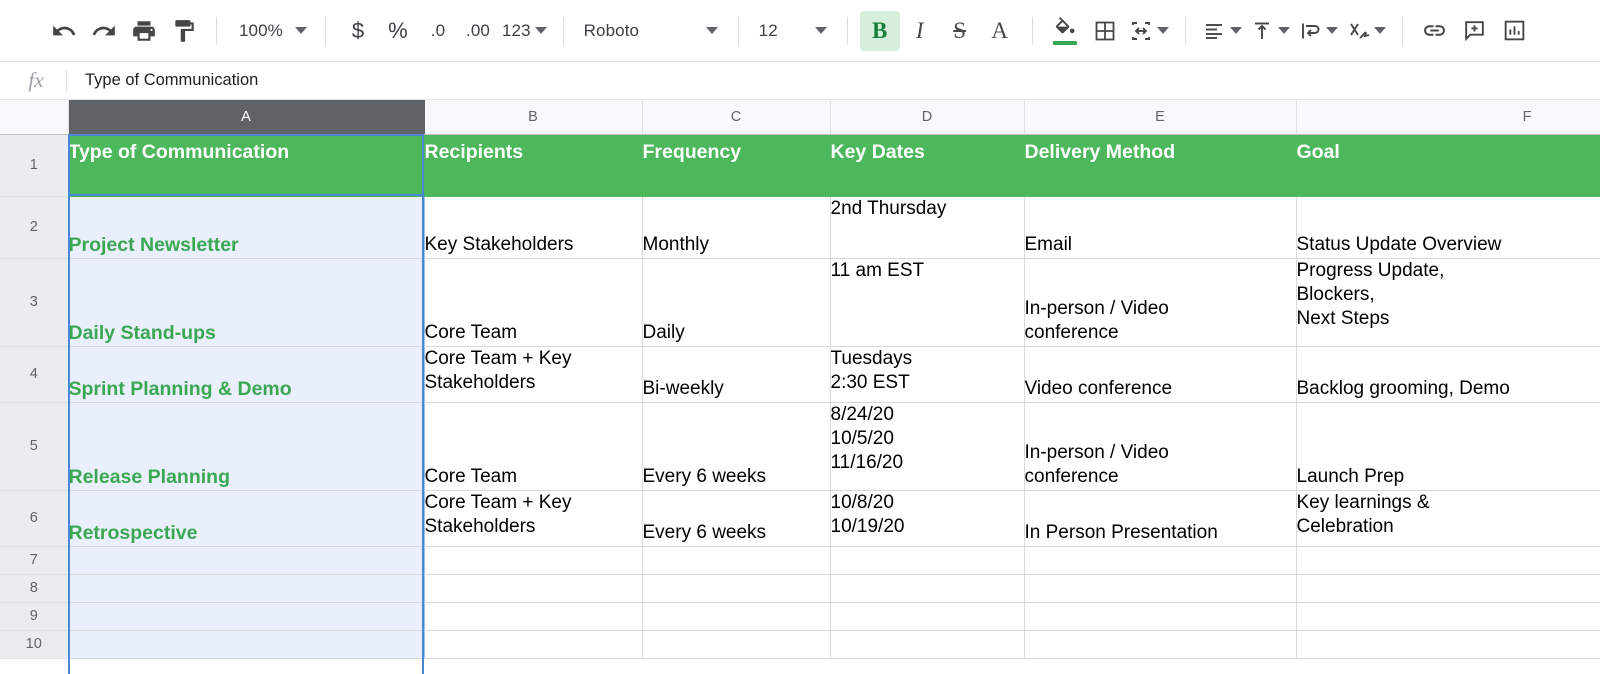 This screenshot has height=674, width=1600. What do you see at coordinates (246, 227) in the screenshot?
I see `cell-a2: Project Newsletter` at bounding box center [246, 227].